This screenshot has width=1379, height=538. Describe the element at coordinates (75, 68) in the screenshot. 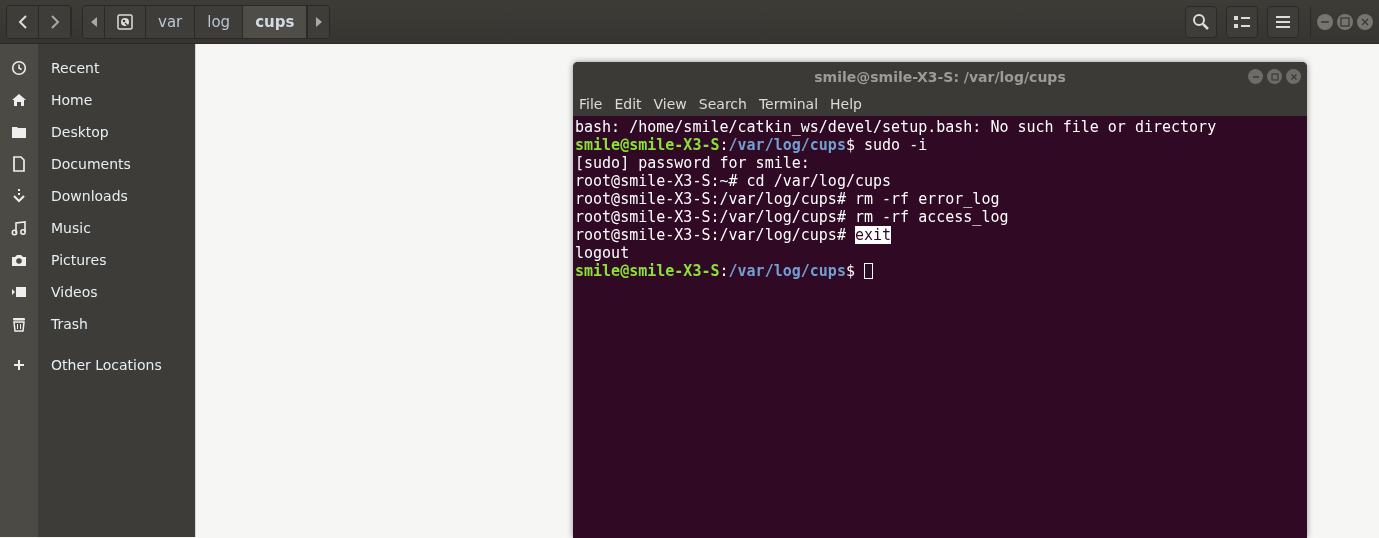

I see `sidebar-item: Recent` at that location.